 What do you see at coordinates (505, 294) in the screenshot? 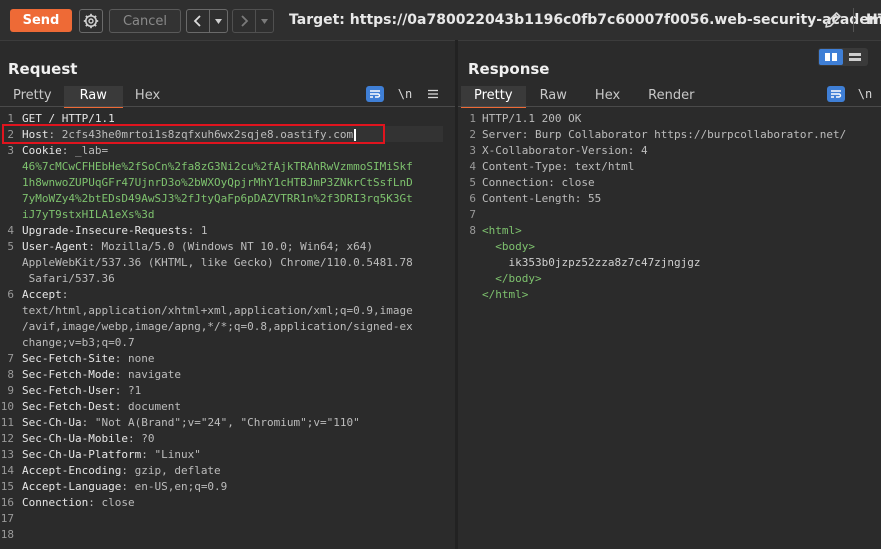
I see `html-body-line: </html>` at bounding box center [505, 294].